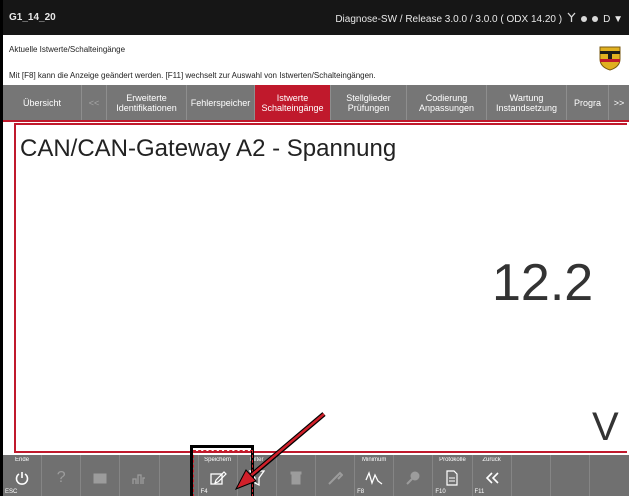 This screenshot has width=629, height=496. I want to click on tab-fault-memory: Fehlerspeicher, so click(221, 102).